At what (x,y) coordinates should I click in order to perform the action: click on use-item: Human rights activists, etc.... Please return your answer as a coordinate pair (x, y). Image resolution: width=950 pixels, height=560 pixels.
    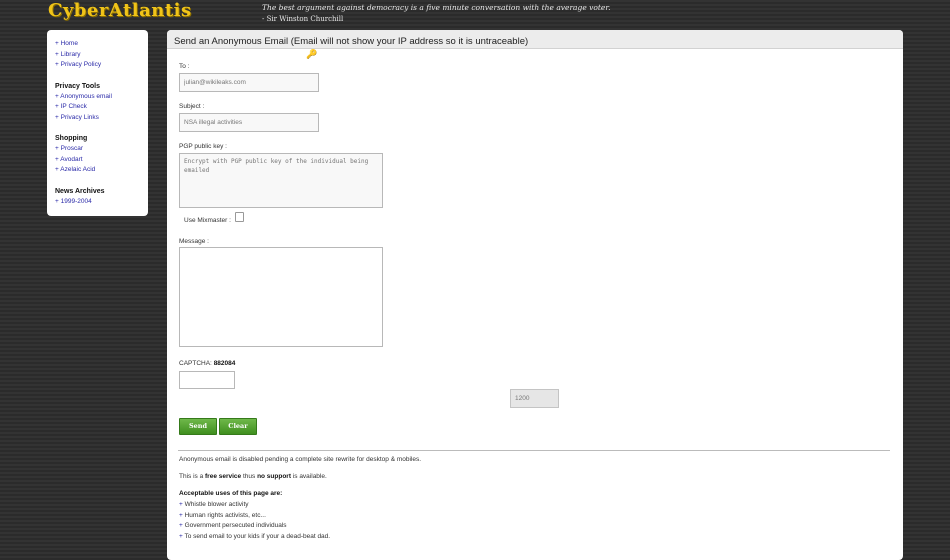
    Looking at the image, I should click on (254, 516).